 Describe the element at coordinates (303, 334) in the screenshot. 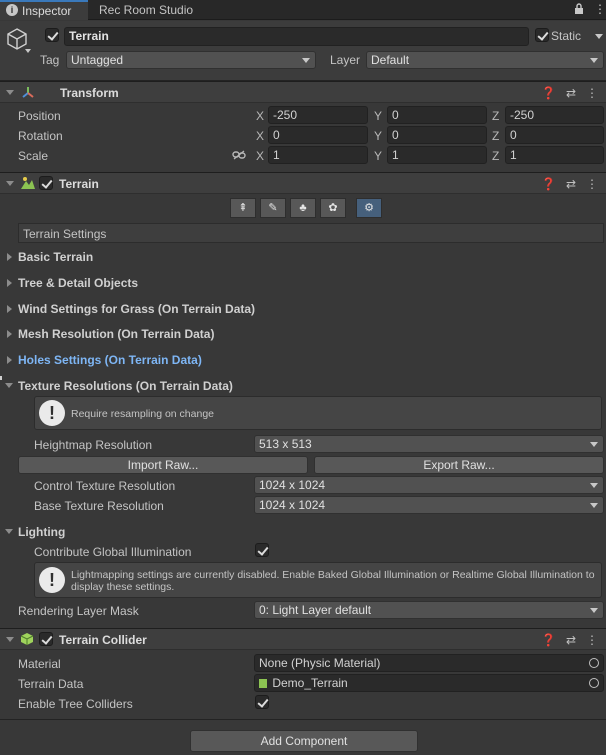

I see `section-mesh-resolution: Mesh Resolution (On Terrain Data)` at that location.